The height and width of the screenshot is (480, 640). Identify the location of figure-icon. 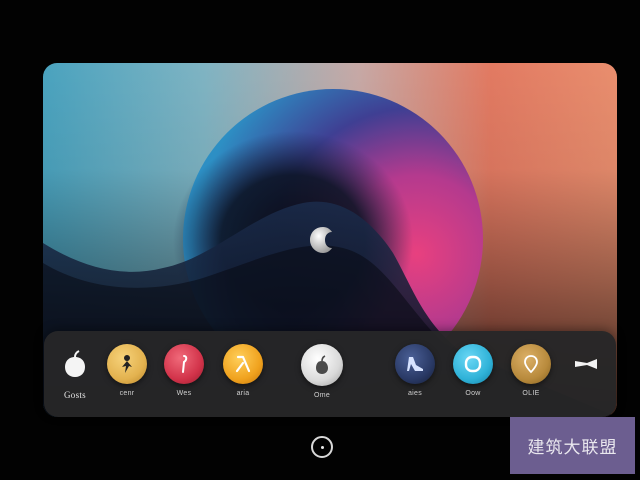
(127, 364).